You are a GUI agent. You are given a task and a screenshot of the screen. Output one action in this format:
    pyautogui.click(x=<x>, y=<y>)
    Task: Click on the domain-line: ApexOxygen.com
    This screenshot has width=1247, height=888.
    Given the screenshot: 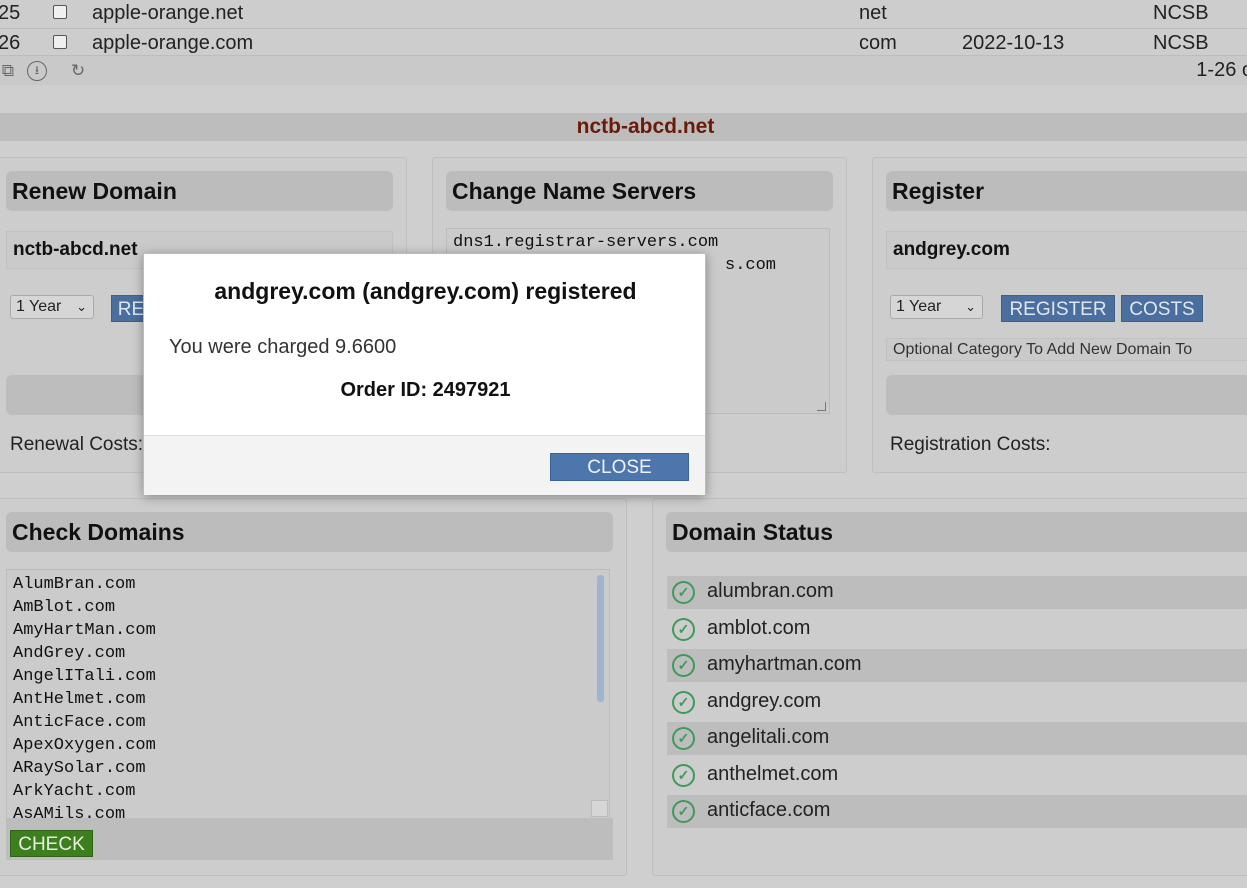 What is the action you would take?
    pyautogui.click(x=84, y=745)
    